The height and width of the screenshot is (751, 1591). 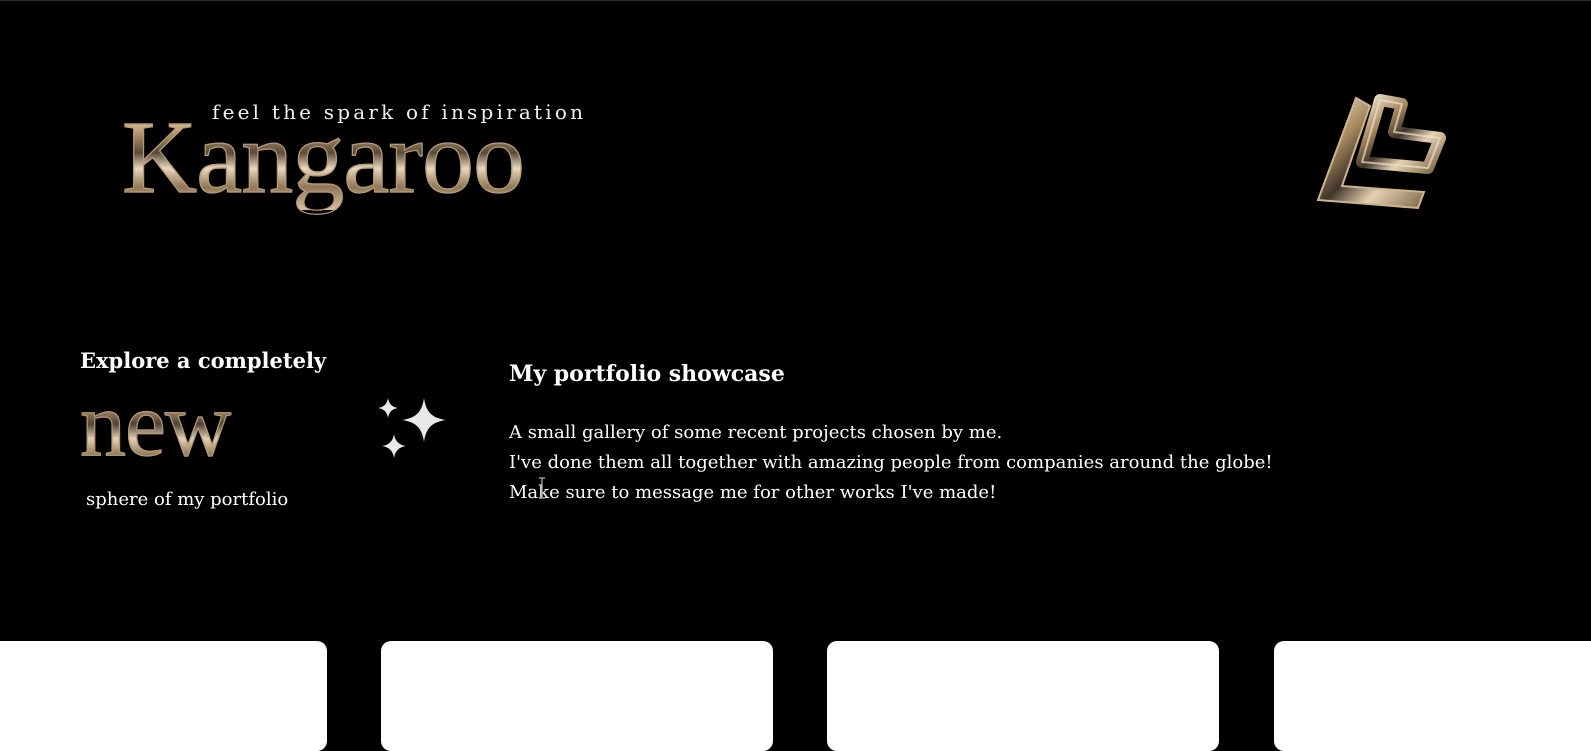 I want to click on new-chrome-word: new, so click(x=155, y=424).